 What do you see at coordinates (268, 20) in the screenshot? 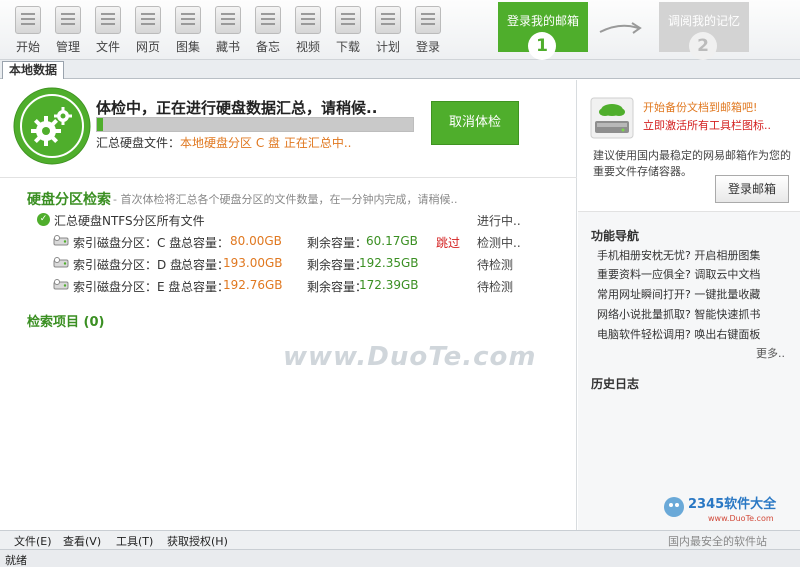
I see `memo-icon` at bounding box center [268, 20].